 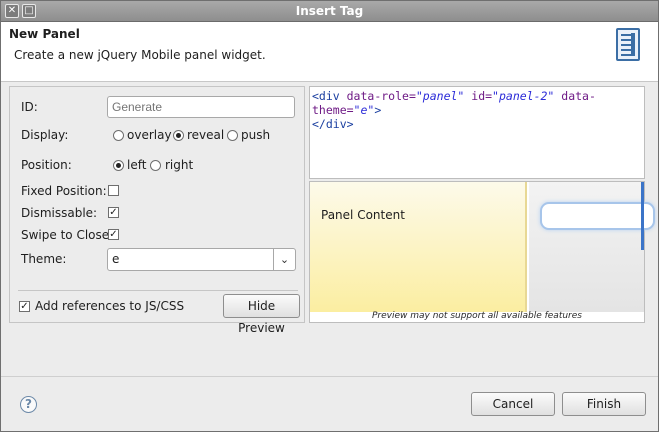 What do you see at coordinates (155, 165) in the screenshot?
I see `position-right-radio` at bounding box center [155, 165].